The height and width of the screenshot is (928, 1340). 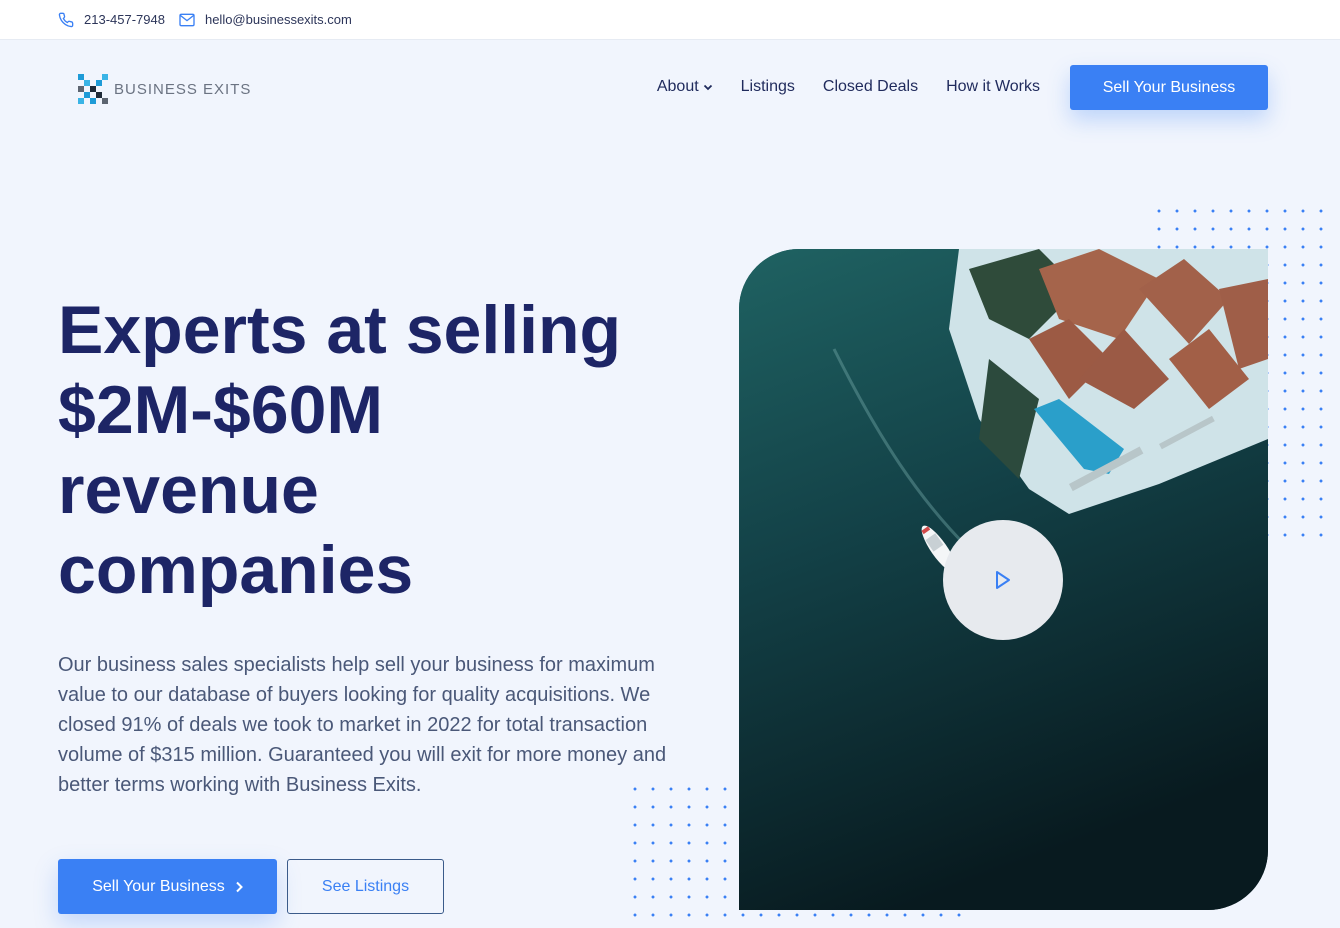 I want to click on nav-item-label: About, so click(x=677, y=86).